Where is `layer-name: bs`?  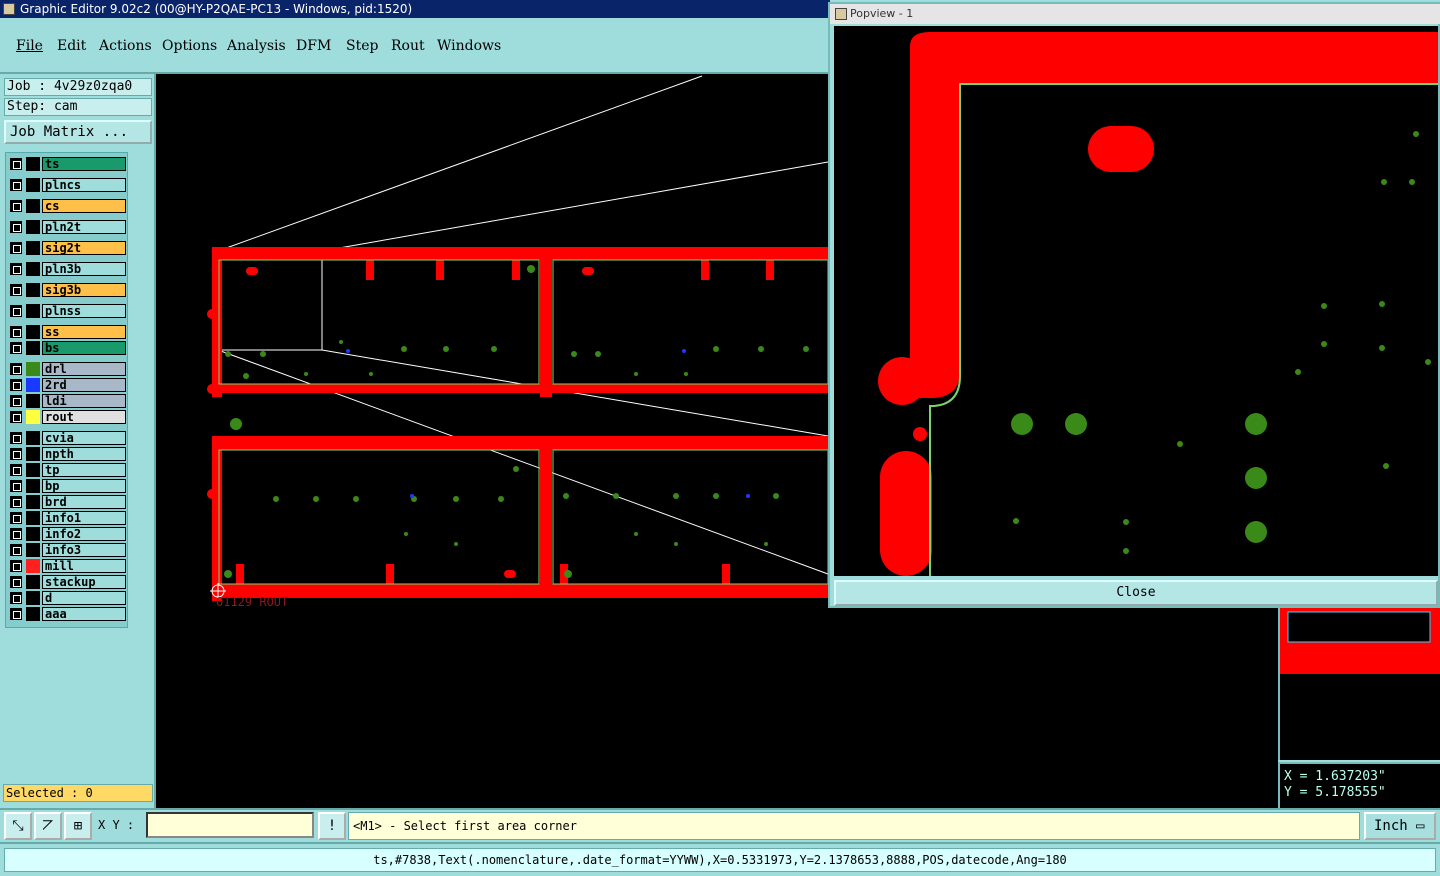 layer-name: bs is located at coordinates (84, 348).